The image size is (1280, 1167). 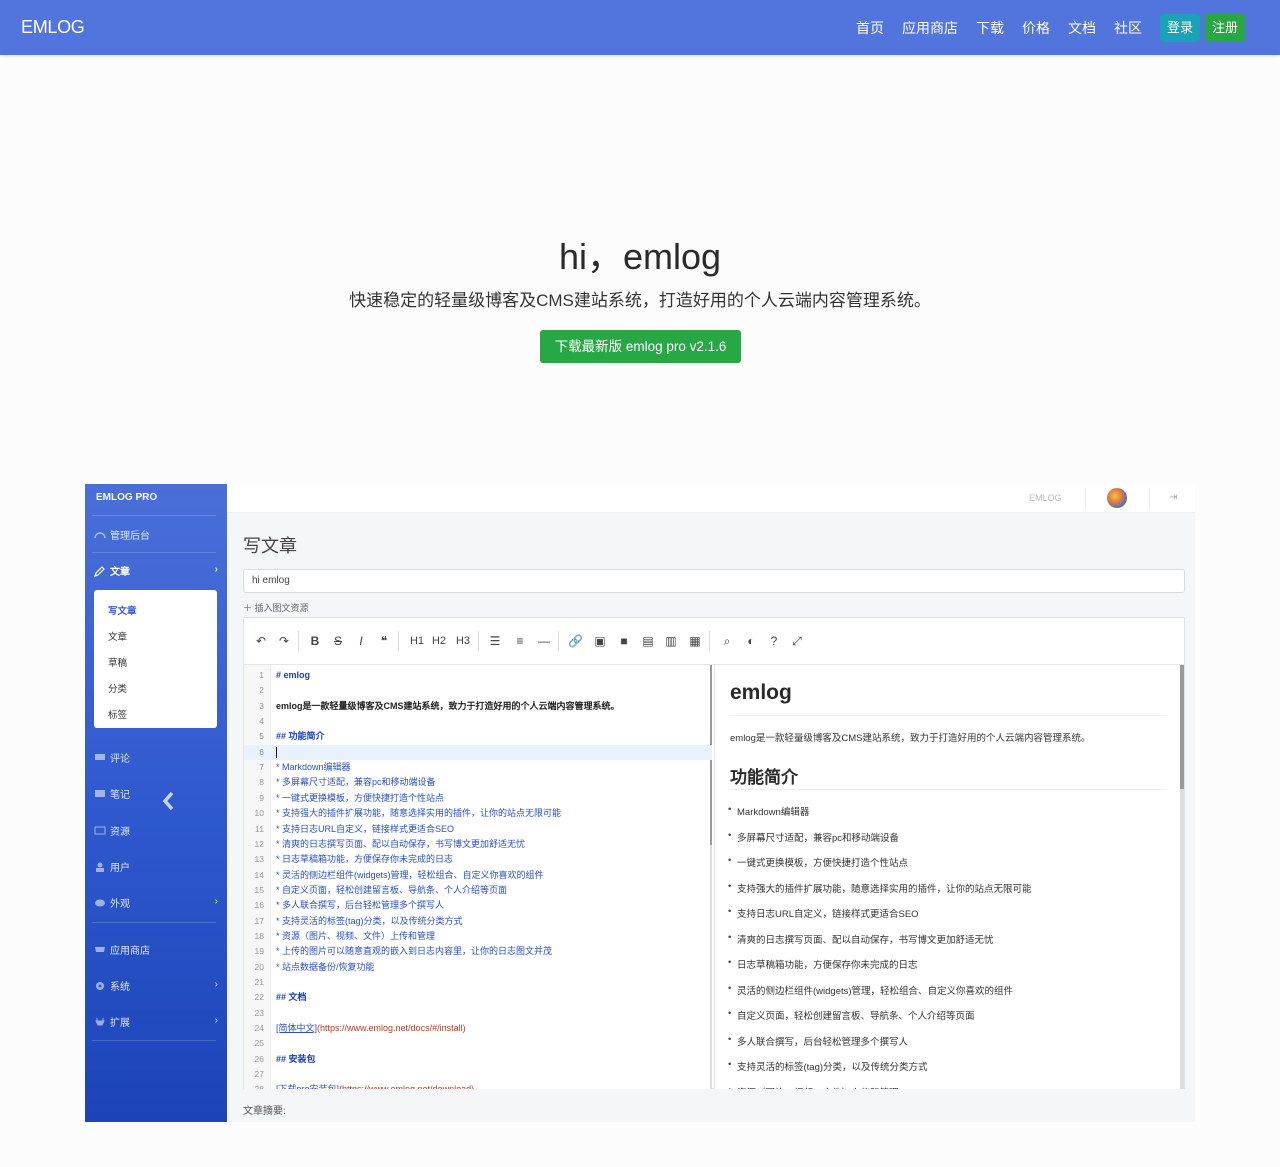 What do you see at coordinates (117, 688) in the screenshot?
I see `submenu-categories: 分类` at bounding box center [117, 688].